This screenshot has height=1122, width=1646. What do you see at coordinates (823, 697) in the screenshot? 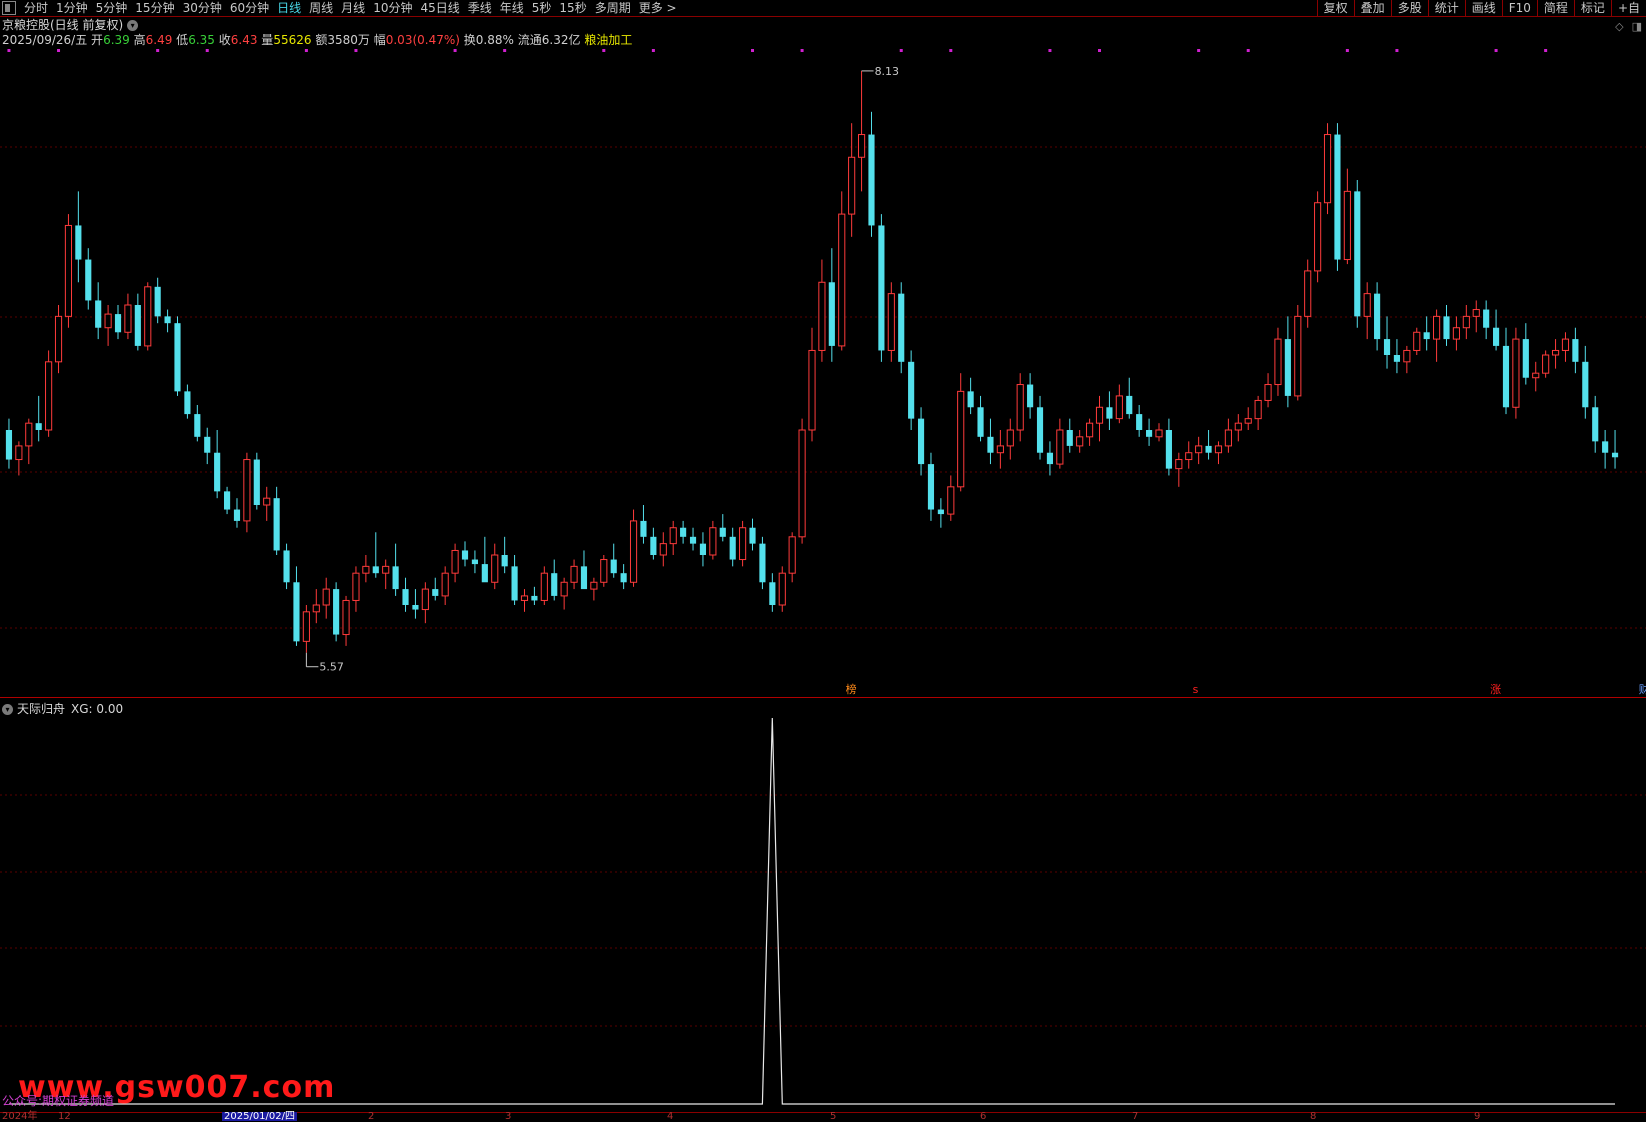
I see `panel-separator` at bounding box center [823, 697].